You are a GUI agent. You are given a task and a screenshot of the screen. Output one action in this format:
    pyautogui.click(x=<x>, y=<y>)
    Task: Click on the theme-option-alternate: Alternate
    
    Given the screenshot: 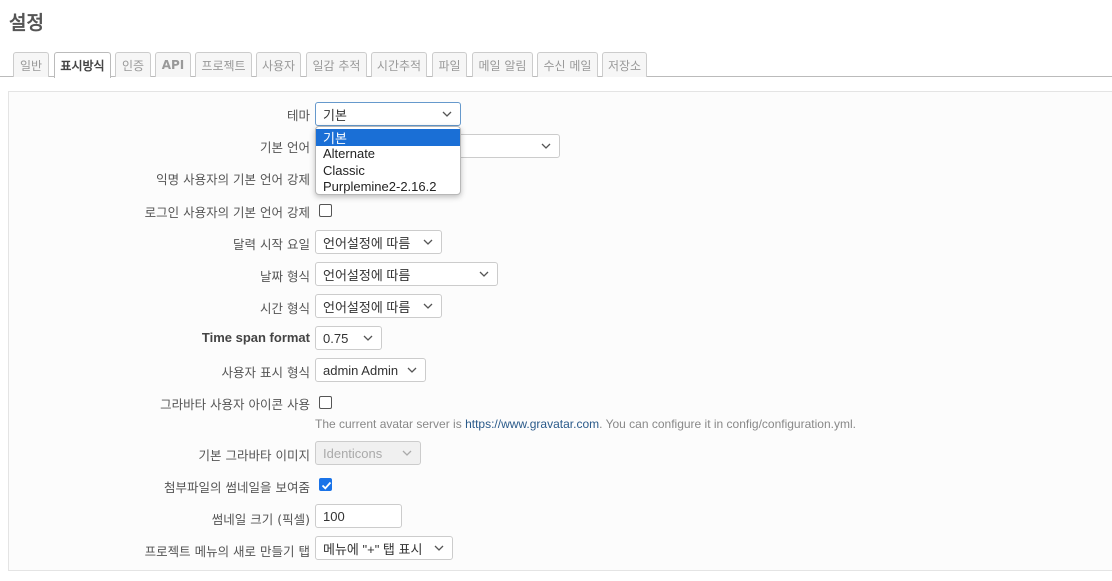 What is the action you would take?
    pyautogui.click(x=388, y=154)
    